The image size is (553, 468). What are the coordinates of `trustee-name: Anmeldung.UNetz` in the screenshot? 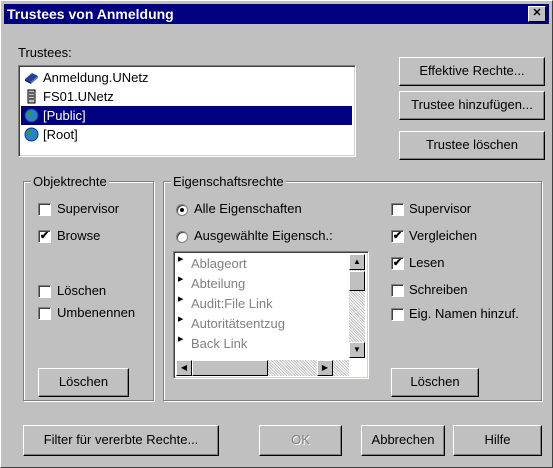 It's located at (96, 77).